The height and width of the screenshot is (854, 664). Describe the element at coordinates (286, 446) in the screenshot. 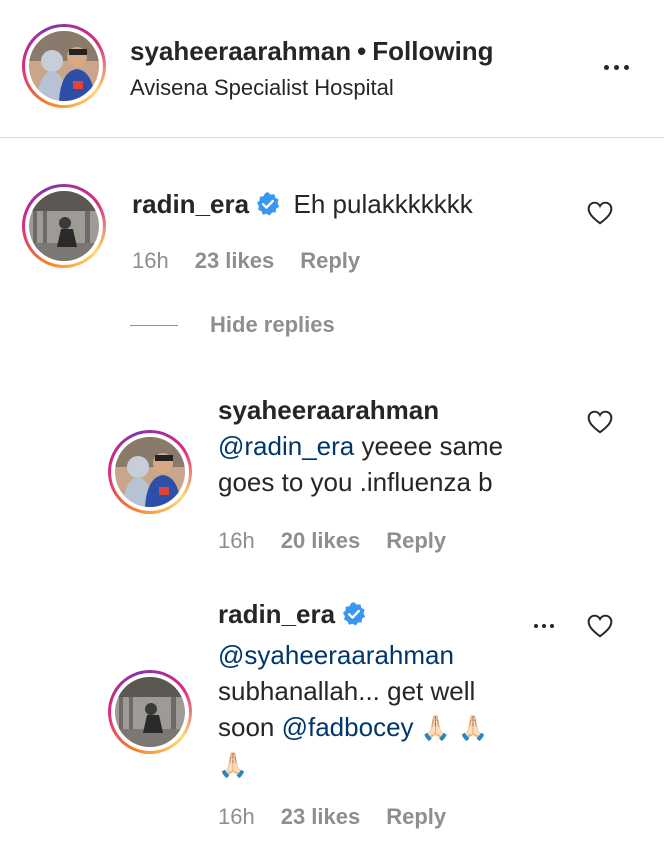

I see `mention-link: @radin_era` at that location.